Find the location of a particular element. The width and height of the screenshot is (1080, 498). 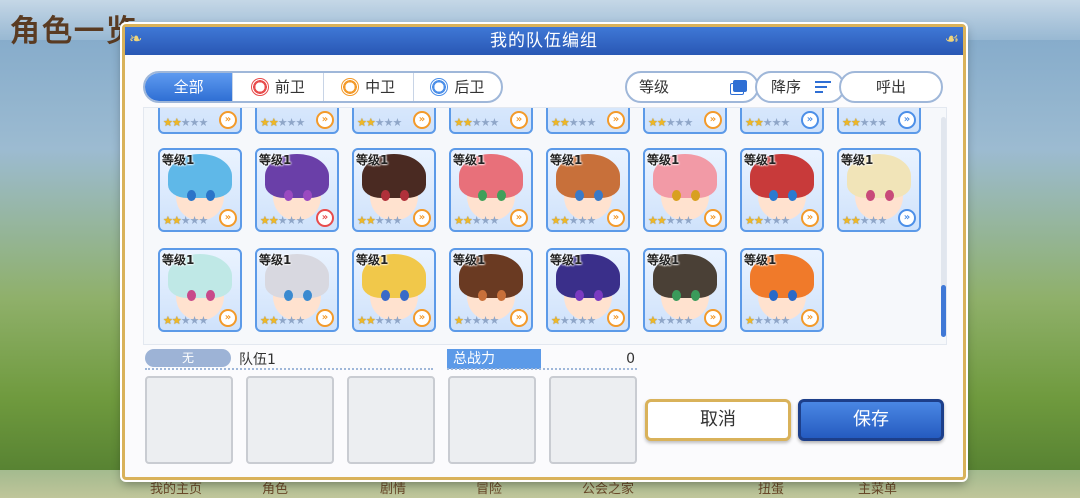

role-filter-tabs: 全部 前卫 中卫 后卫 is located at coordinates (323, 87).